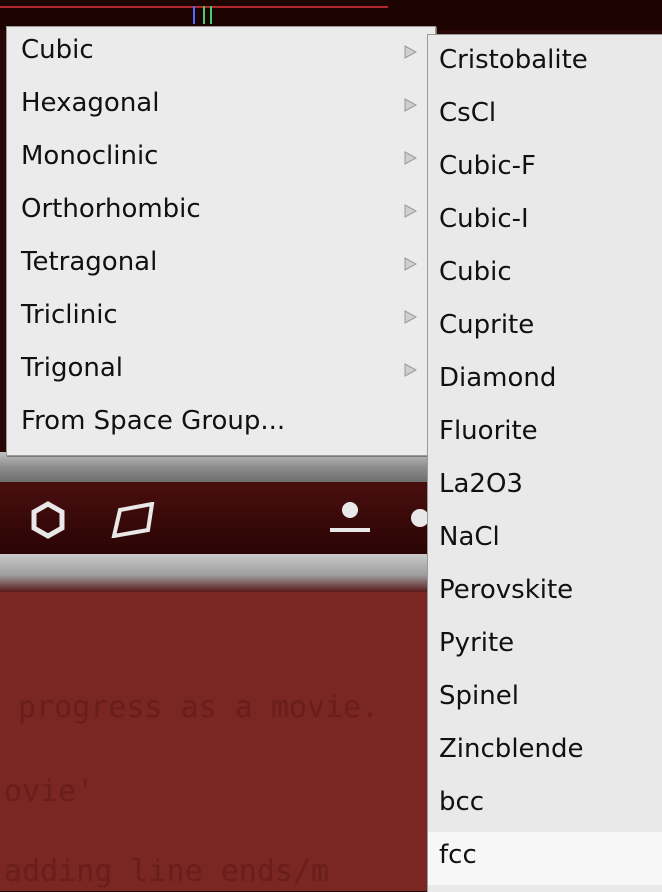 The width and height of the screenshot is (662, 892). I want to click on hexagon-icon, so click(48, 522).